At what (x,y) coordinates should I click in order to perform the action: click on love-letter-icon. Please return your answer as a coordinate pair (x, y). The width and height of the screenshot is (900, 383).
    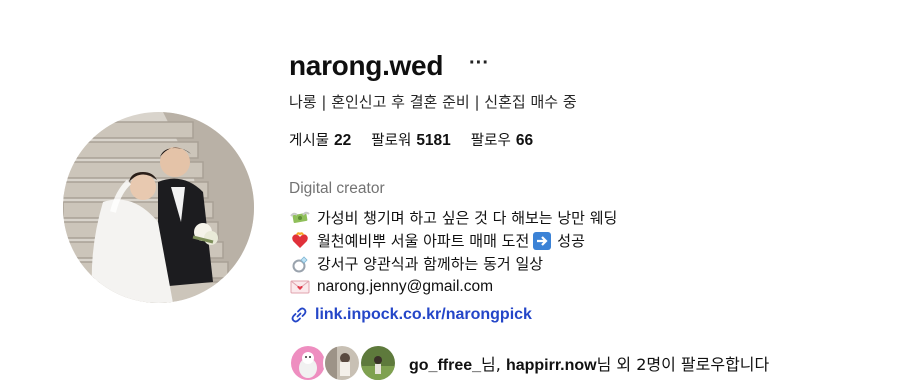
    Looking at the image, I should click on (300, 287).